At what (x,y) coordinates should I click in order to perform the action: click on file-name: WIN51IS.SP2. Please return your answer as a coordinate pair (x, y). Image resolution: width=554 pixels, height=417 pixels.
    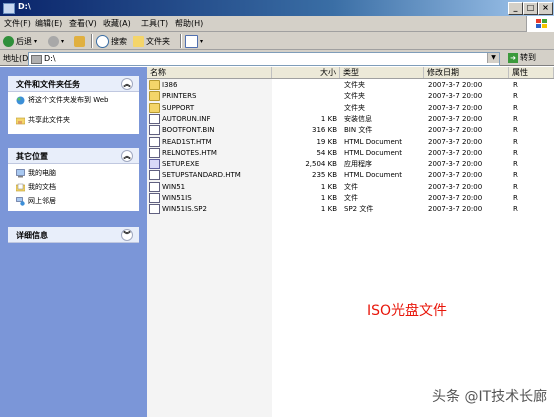
    Looking at the image, I should click on (209, 209).